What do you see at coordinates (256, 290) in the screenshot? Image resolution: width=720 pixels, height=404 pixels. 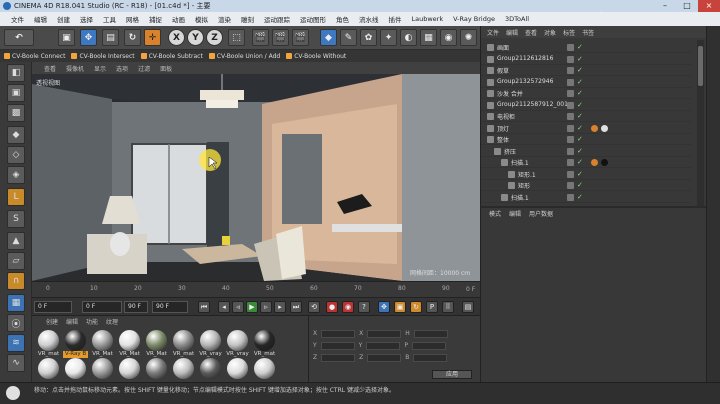 I see `timeline-ruler: 0 10 20 30 40 50 60 70 80 90` at bounding box center [256, 290].